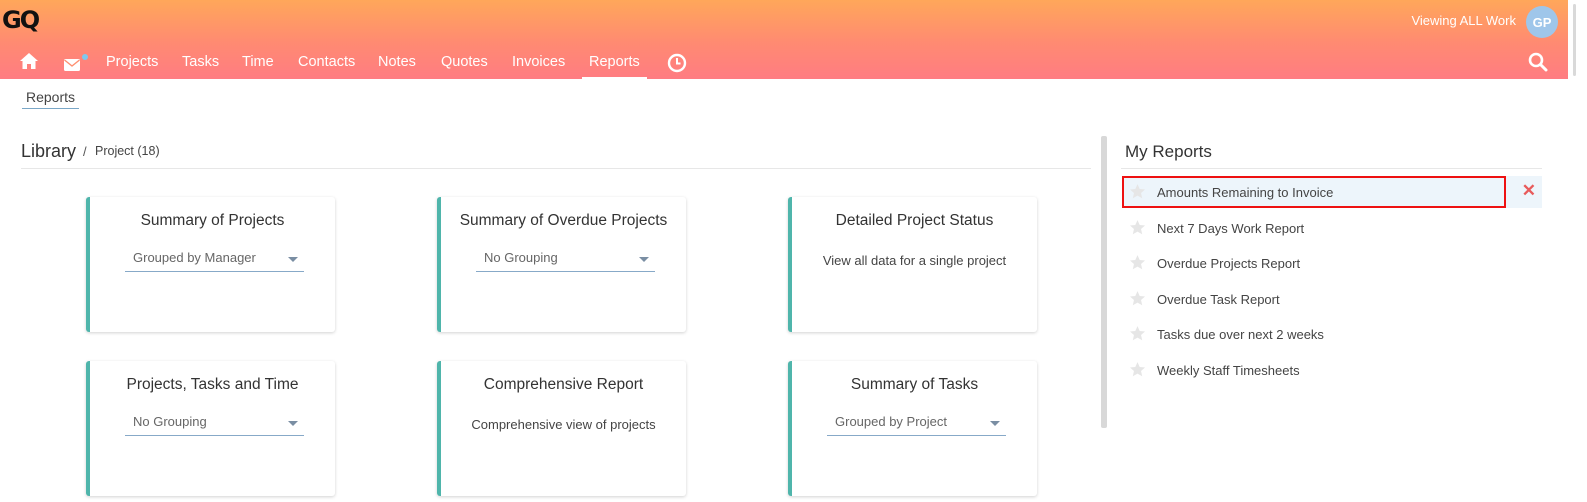 The height and width of the screenshot is (502, 1587). I want to click on grouping-select: Grouped by Manager, so click(214, 261).